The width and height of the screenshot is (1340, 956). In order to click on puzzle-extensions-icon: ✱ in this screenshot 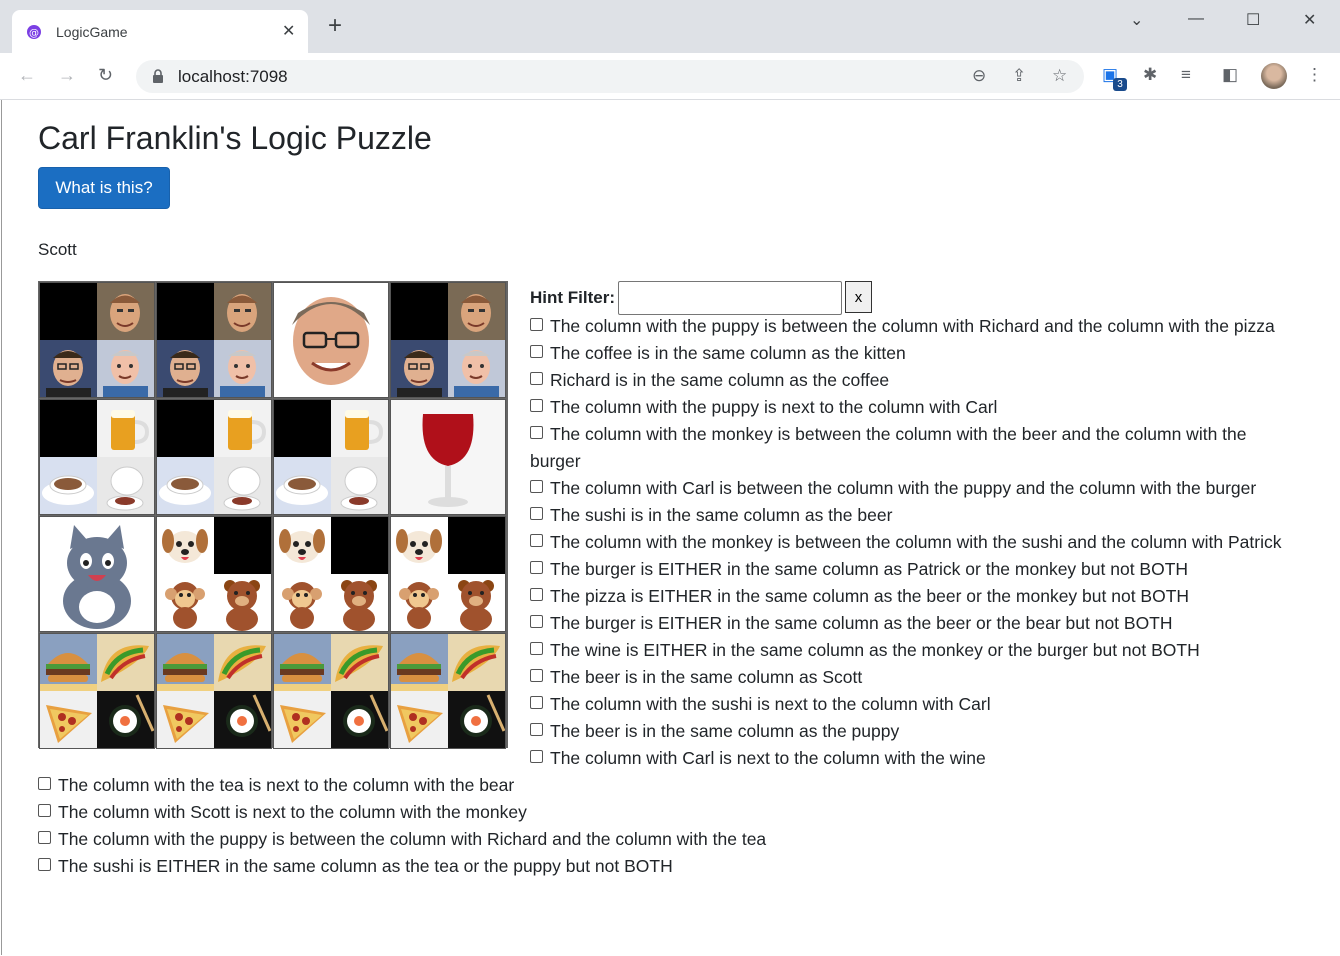, I will do `click(1150, 75)`.